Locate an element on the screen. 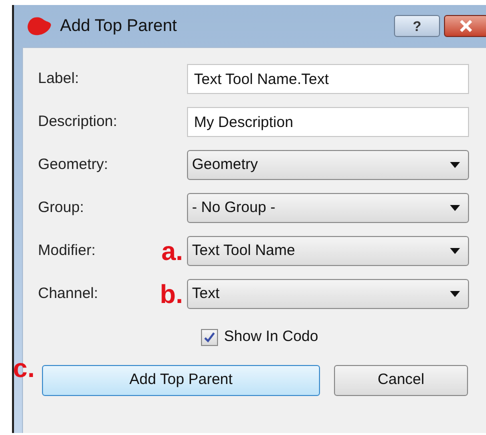 The width and height of the screenshot is (486, 435). dropdown: - No Group - is located at coordinates (328, 208).